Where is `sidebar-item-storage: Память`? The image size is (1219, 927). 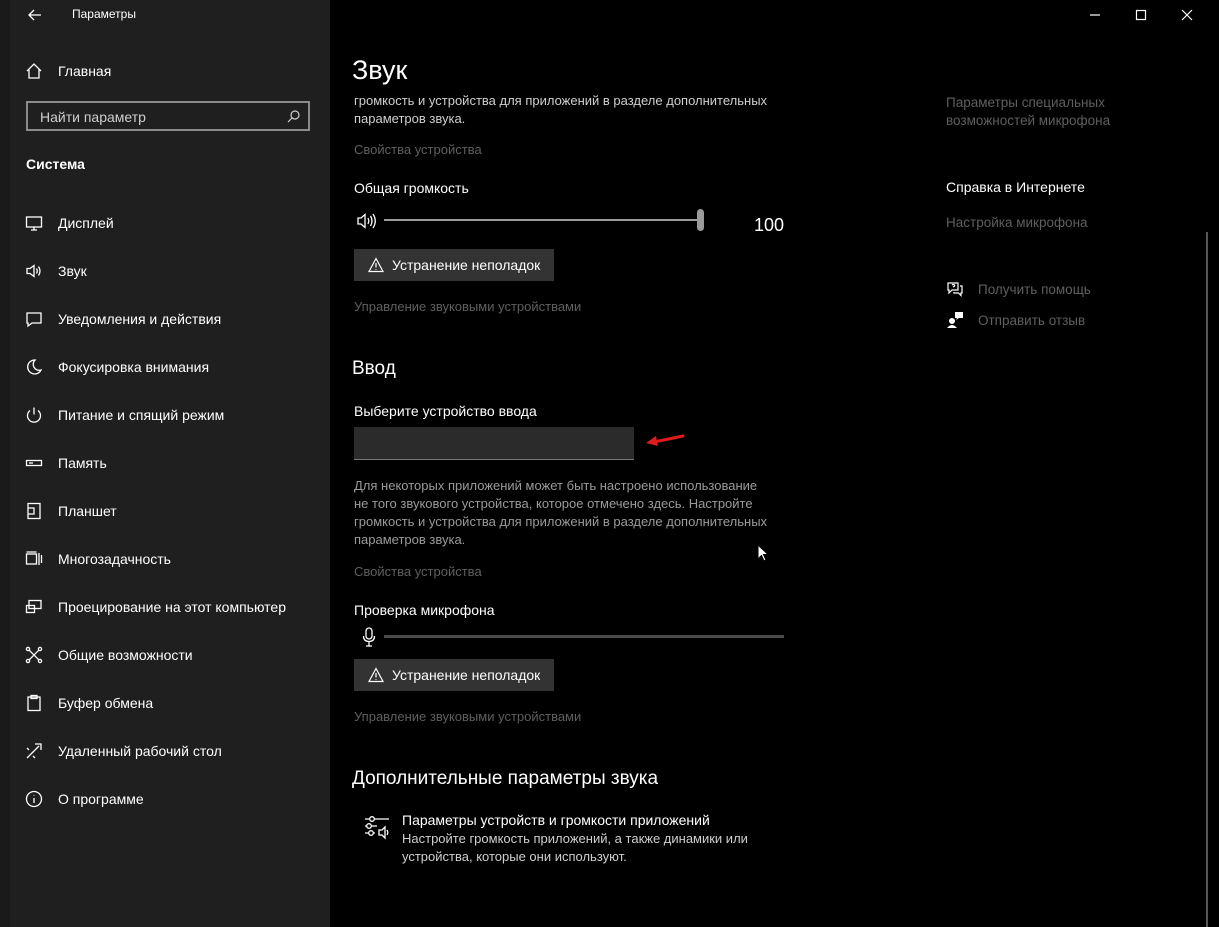 sidebar-item-storage: Память is located at coordinates (174, 463).